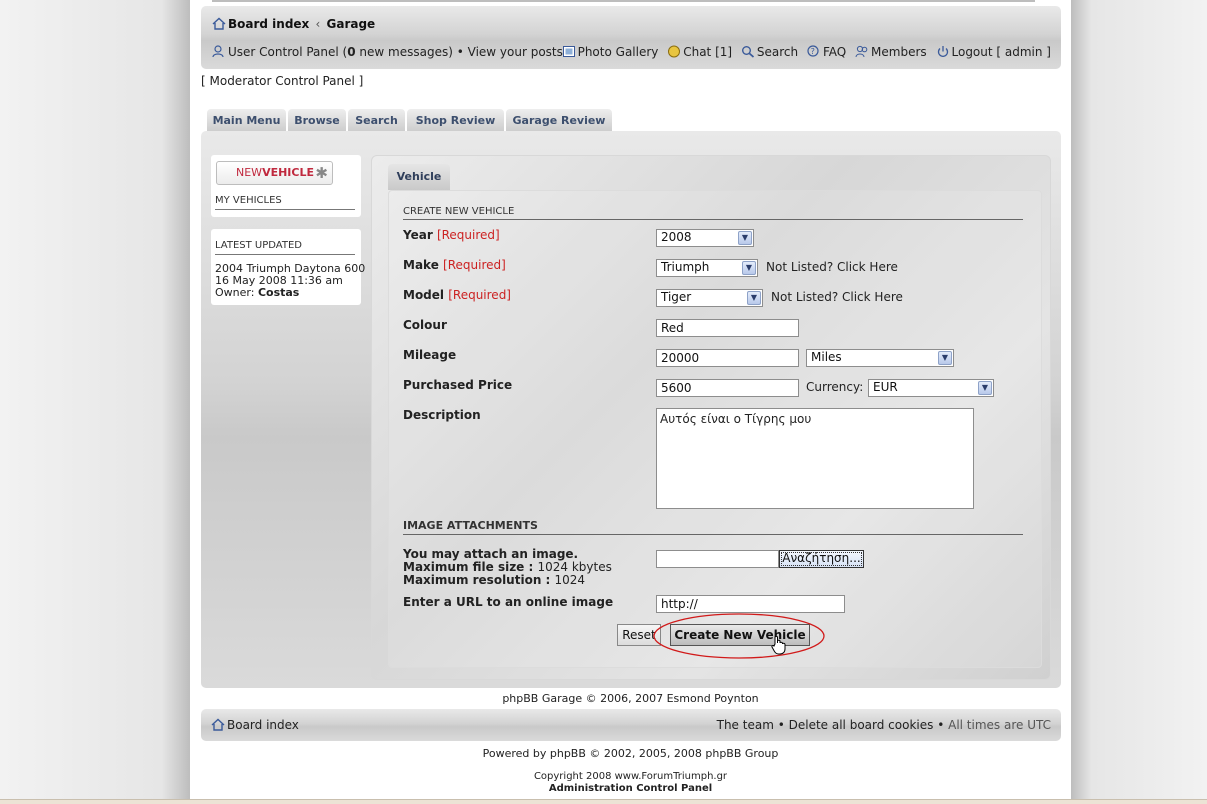  I want to click on highlight-ellipse, so click(739, 636).